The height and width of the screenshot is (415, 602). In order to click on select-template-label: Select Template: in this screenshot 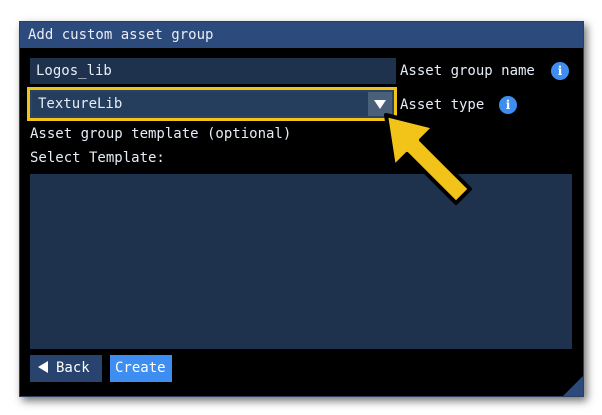, I will do `click(97, 158)`.